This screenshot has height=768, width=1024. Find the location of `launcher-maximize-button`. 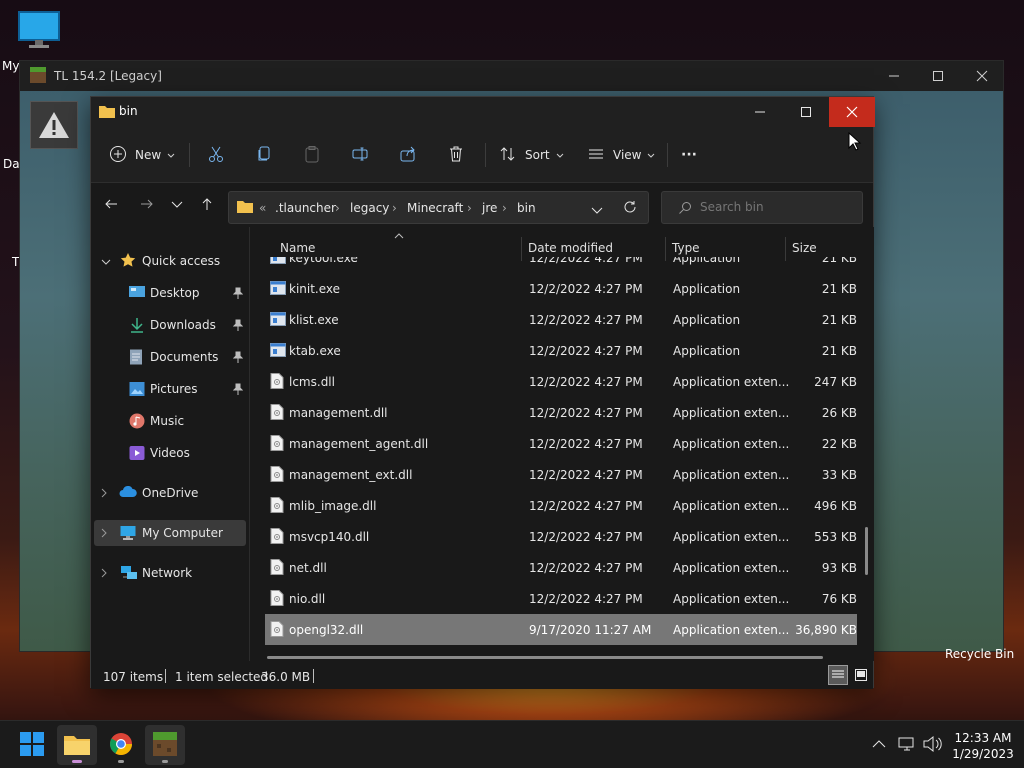

launcher-maximize-button is located at coordinates (938, 76).